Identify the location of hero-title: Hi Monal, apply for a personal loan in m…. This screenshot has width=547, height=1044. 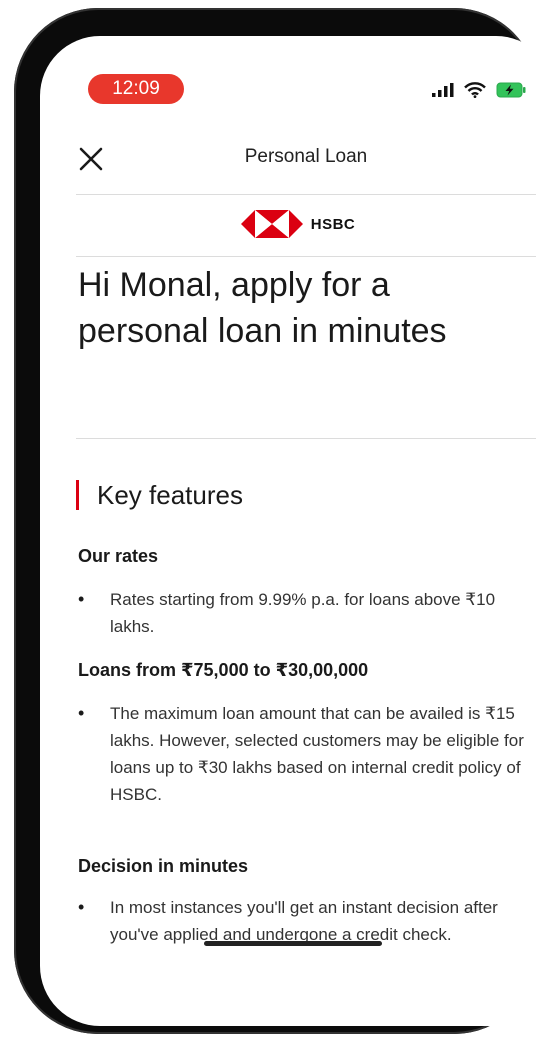
(262, 308).